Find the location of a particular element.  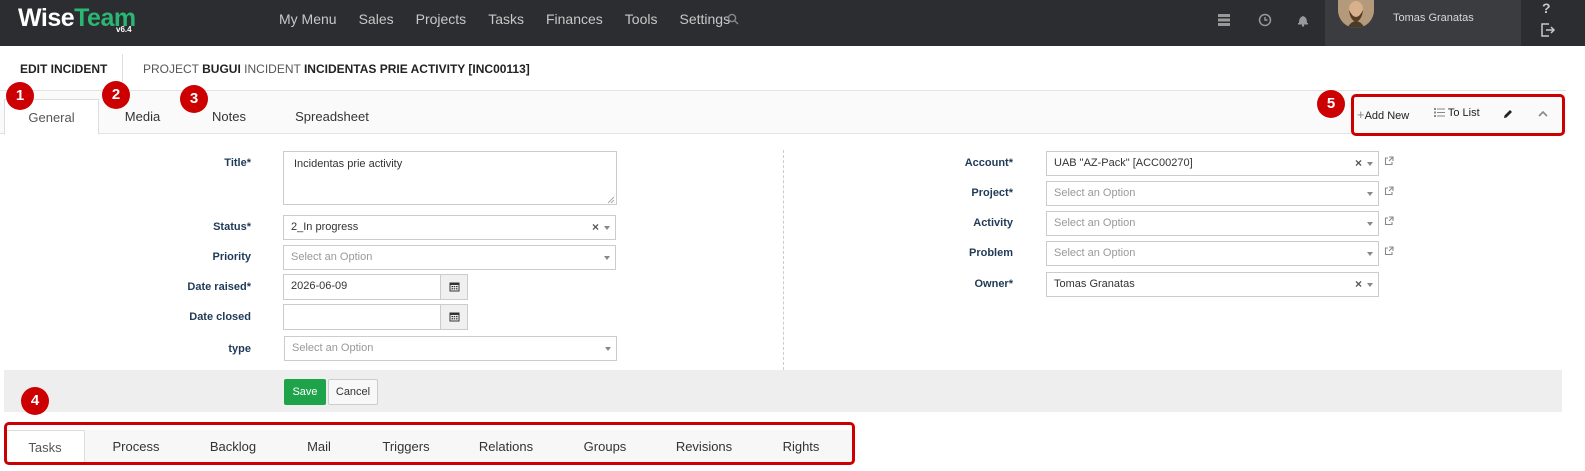

clock-icon is located at coordinates (1265, 20).